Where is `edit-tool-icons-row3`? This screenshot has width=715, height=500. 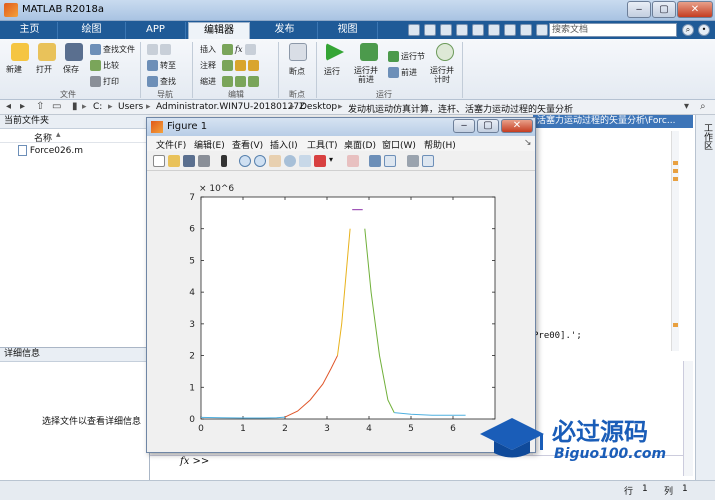 edit-tool-icons-row3 is located at coordinates (241, 81).